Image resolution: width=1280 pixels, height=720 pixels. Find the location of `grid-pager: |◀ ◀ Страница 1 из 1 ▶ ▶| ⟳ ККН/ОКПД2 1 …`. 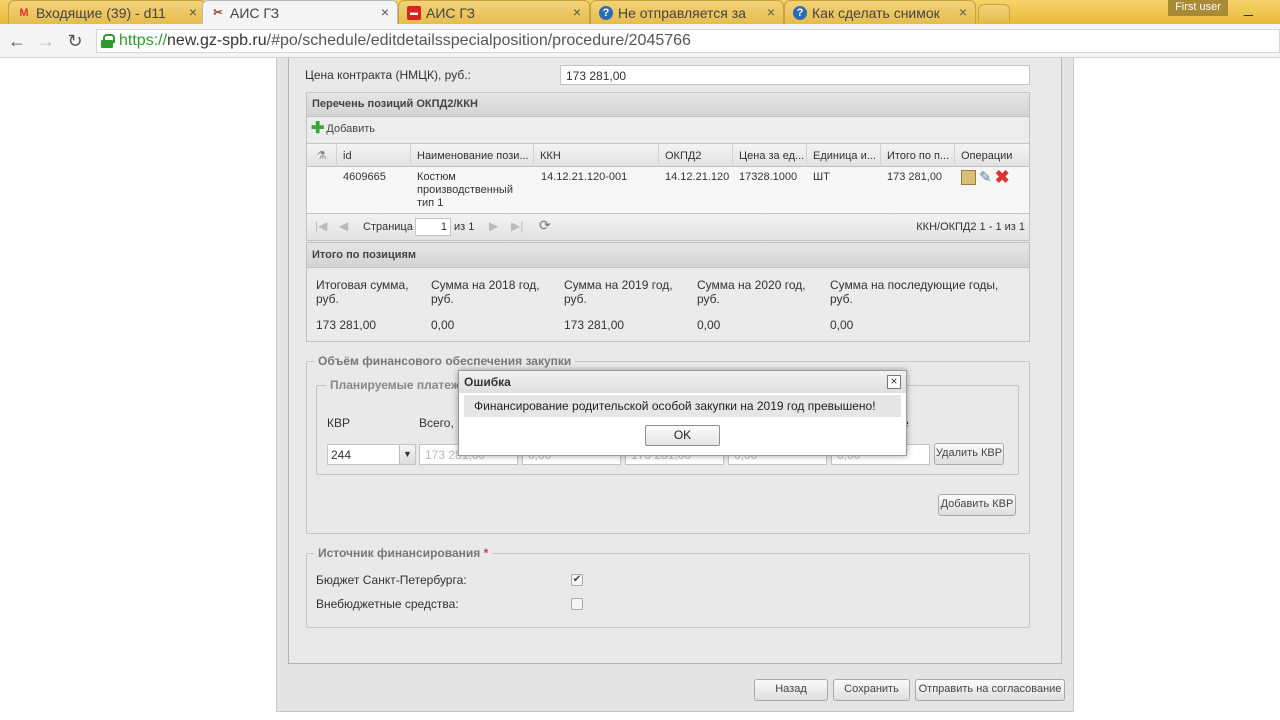

grid-pager: |◀ ◀ Страница 1 из 1 ▶ ▶| ⟳ ККН/ОКПД2 1 … is located at coordinates (668, 227).